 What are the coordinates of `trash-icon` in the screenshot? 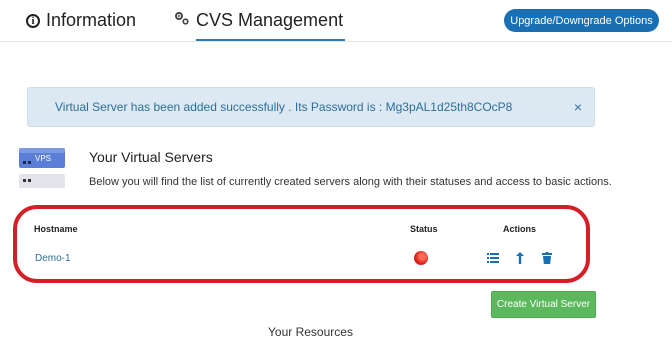 It's located at (547, 258).